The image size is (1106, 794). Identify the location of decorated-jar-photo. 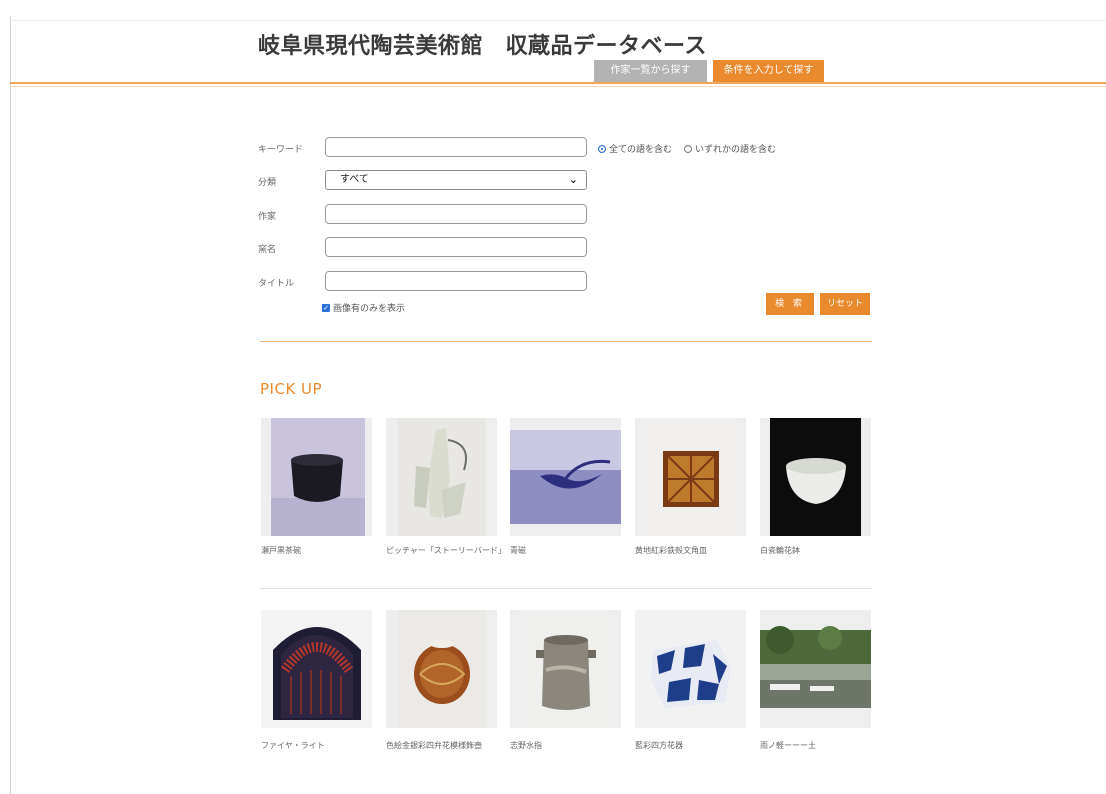
(442, 669).